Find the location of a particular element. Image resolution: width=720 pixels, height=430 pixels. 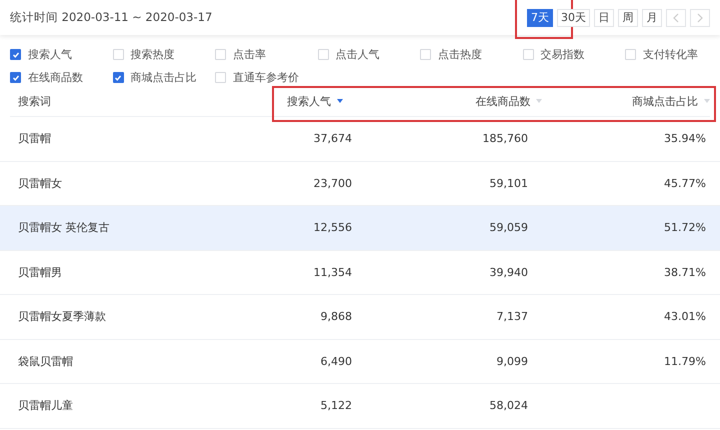

table-row: 贝雷帽男 11,354 39,940 38.71% is located at coordinates (360, 272).